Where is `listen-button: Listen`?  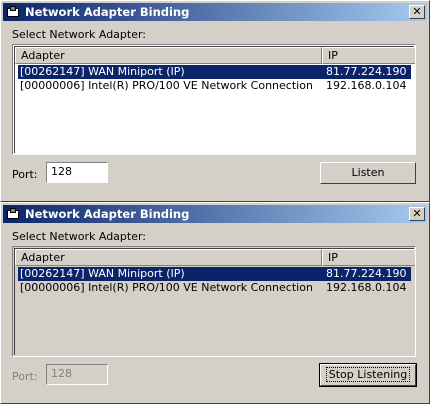 listen-button: Listen is located at coordinates (368, 173).